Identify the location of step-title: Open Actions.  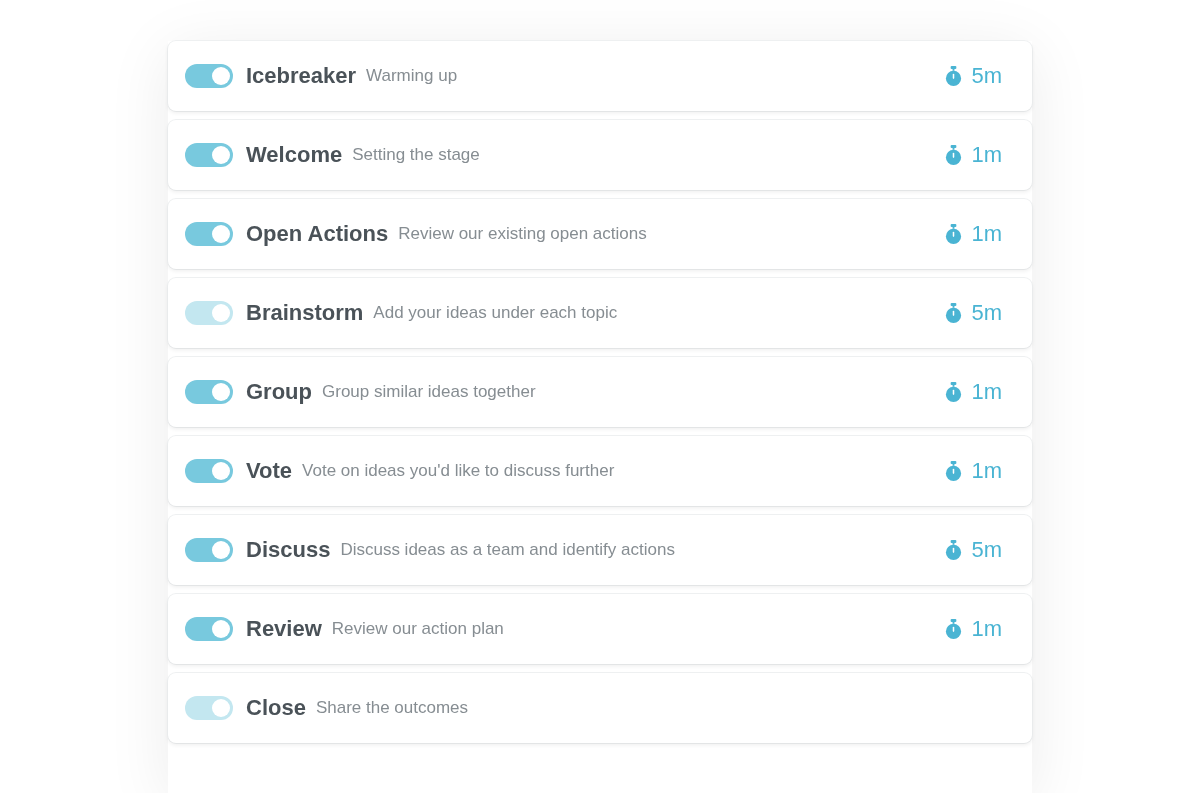
(317, 234).